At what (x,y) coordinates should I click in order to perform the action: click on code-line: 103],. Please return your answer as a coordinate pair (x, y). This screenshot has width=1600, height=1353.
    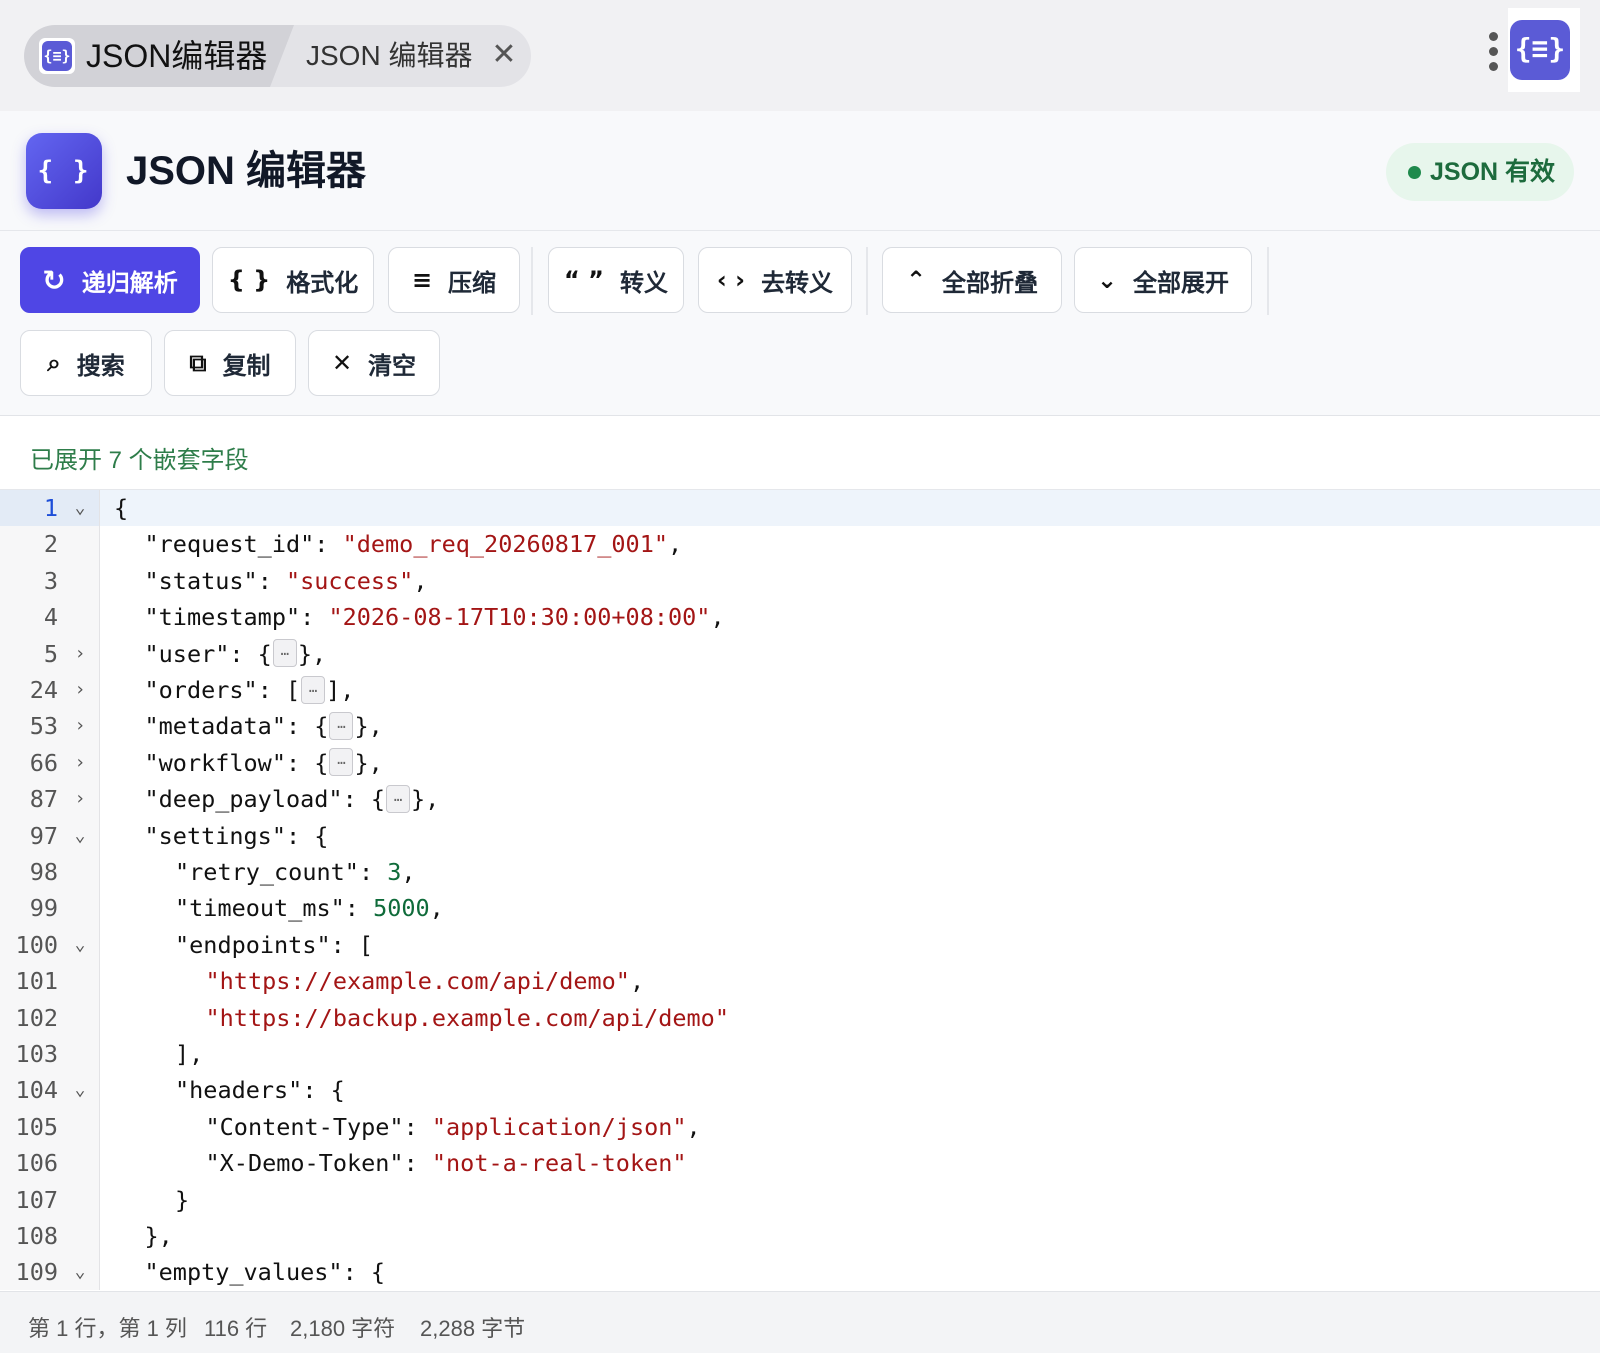
    Looking at the image, I should click on (800, 1054).